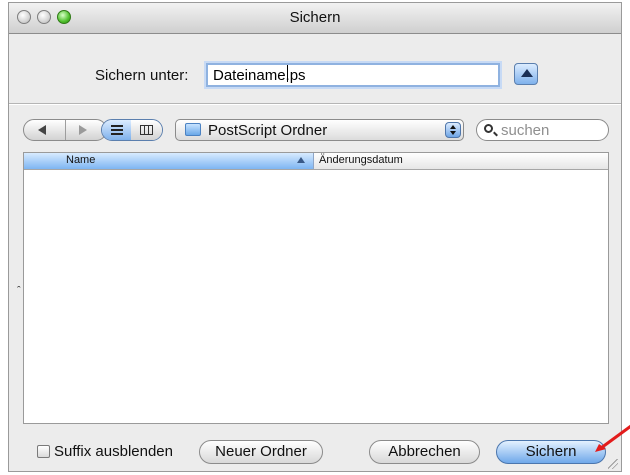 The width and height of the screenshot is (630, 475). Describe the element at coordinates (612, 438) in the screenshot. I see `red-arrow-icon` at that location.